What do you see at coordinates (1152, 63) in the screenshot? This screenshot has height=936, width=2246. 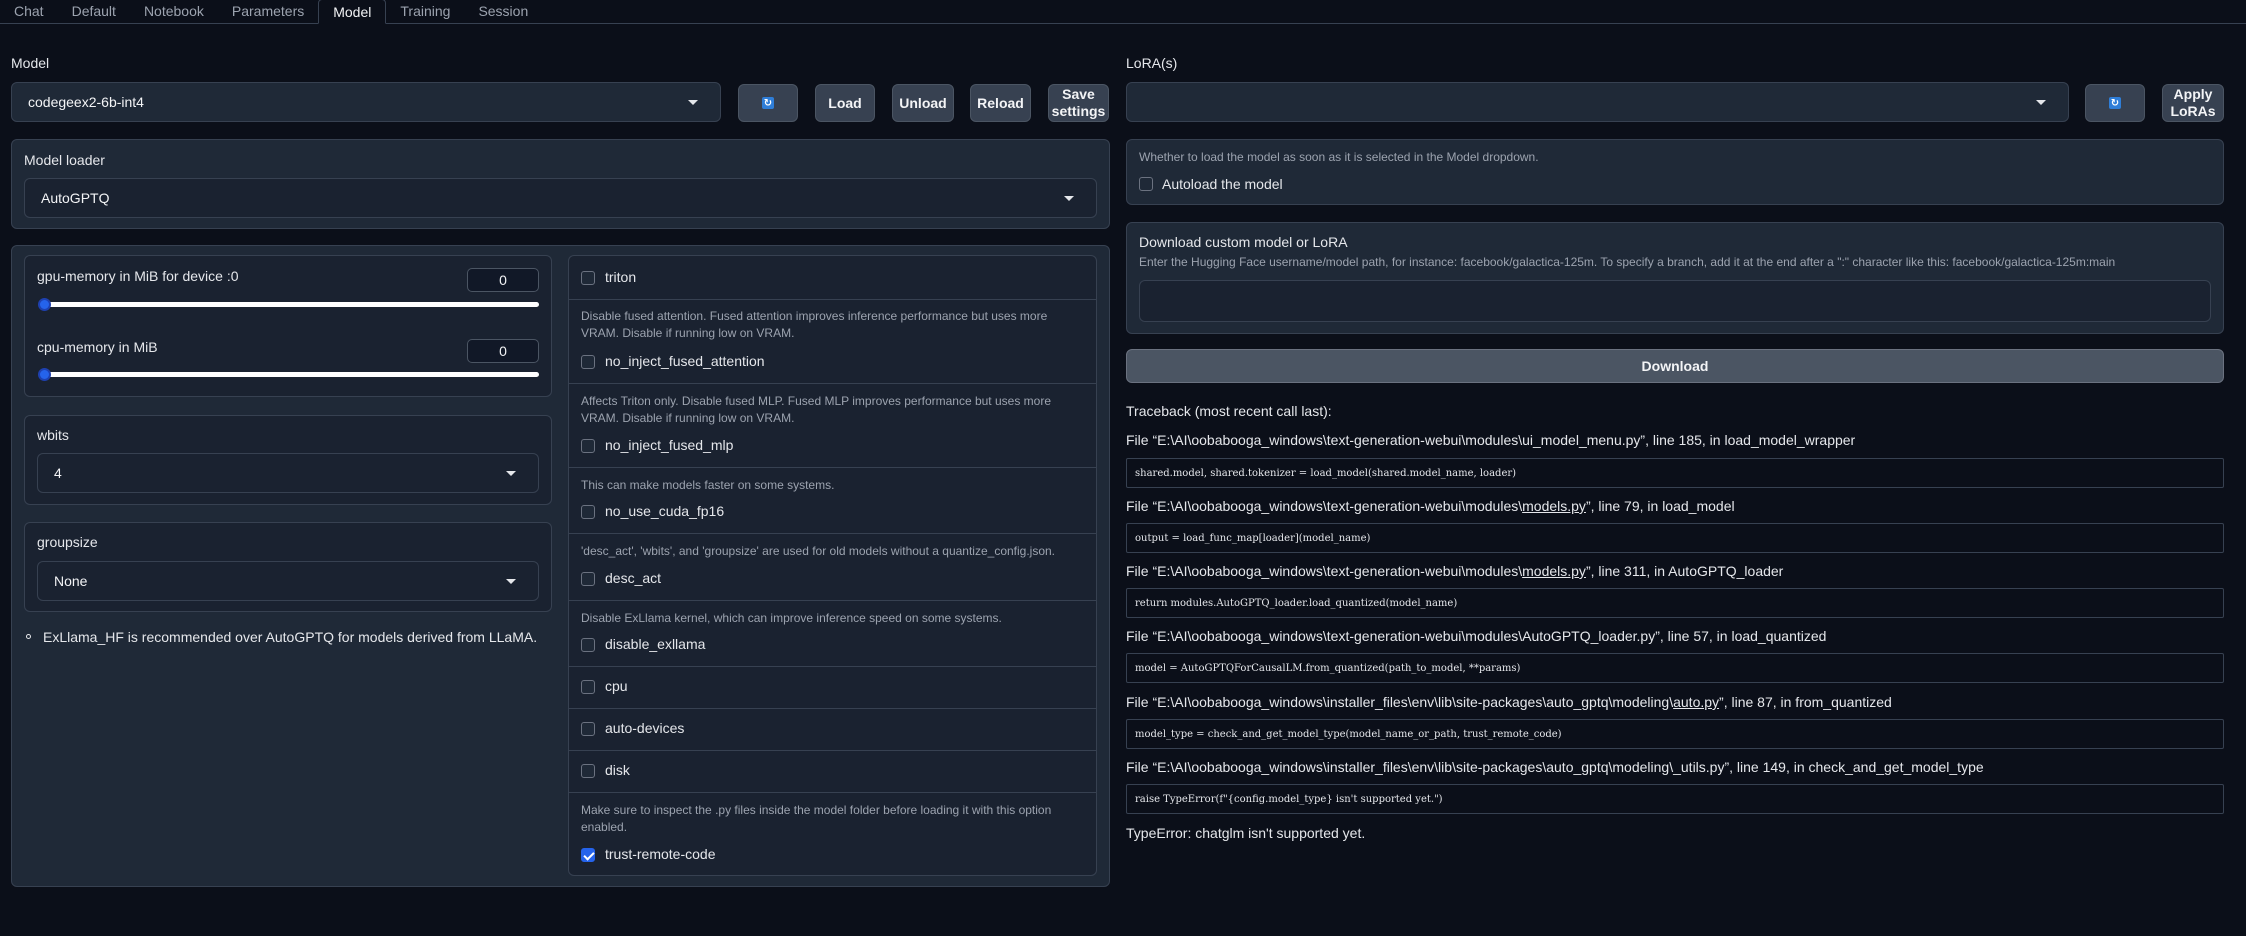 I see `lora-label: LoRA(s)` at bounding box center [1152, 63].